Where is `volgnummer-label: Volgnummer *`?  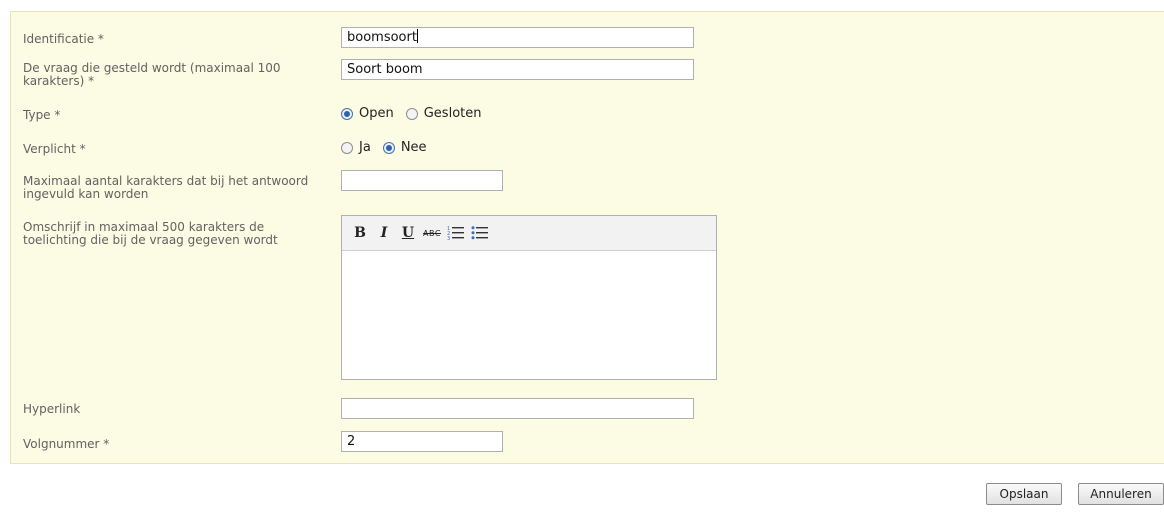 volgnummer-label: Volgnummer * is located at coordinates (66, 444).